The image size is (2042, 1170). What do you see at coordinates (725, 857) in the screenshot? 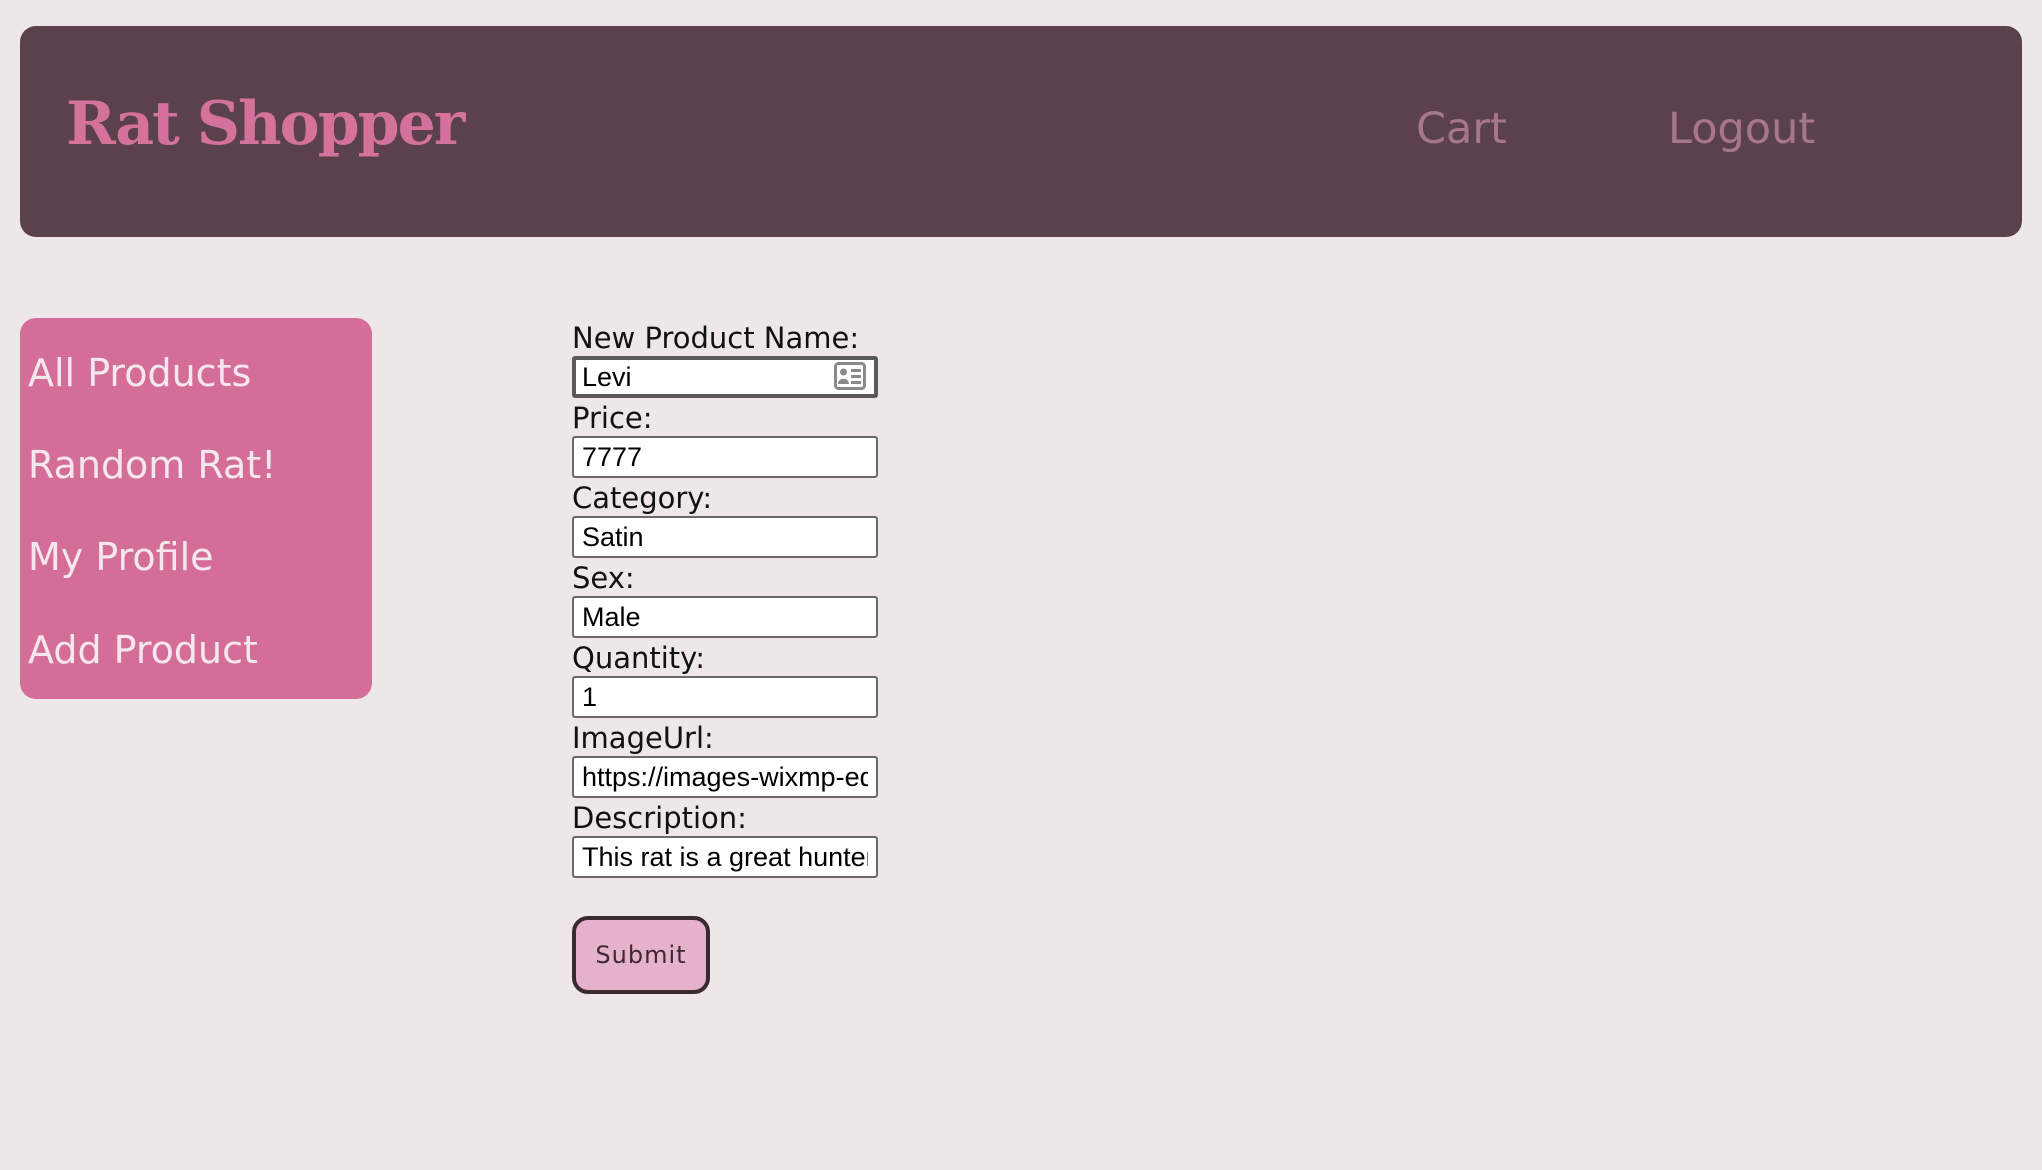
I see `description-input` at bounding box center [725, 857].